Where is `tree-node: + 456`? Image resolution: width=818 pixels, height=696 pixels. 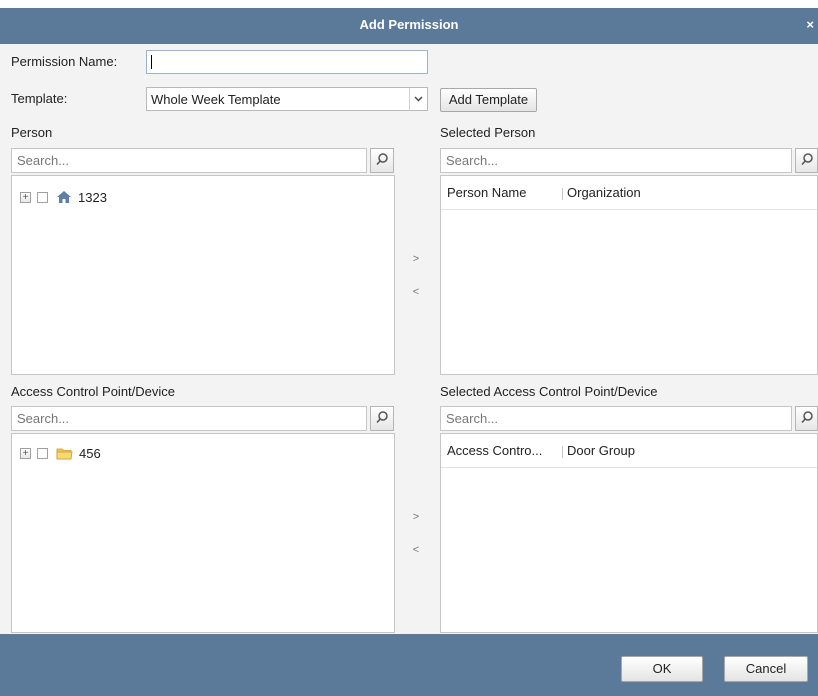
tree-node: + 456 is located at coordinates (60, 453).